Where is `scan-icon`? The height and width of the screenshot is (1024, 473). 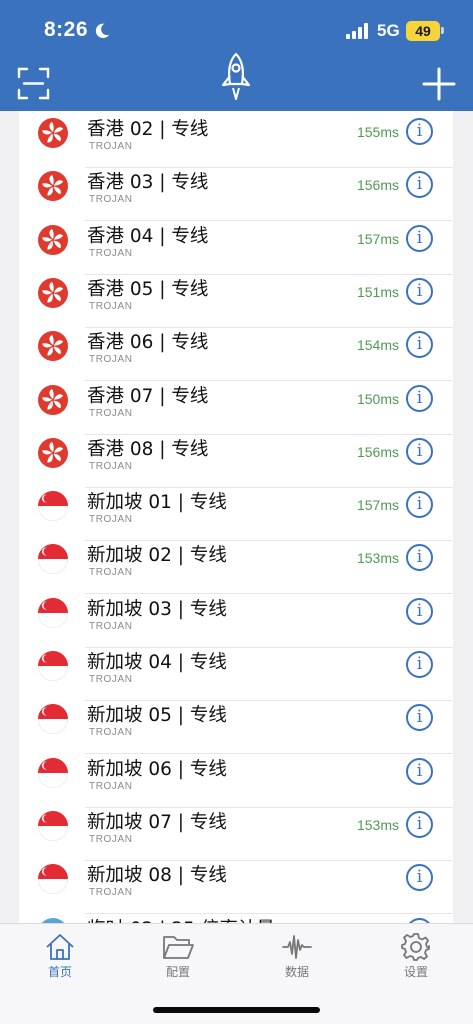
scan-icon is located at coordinates (33, 83).